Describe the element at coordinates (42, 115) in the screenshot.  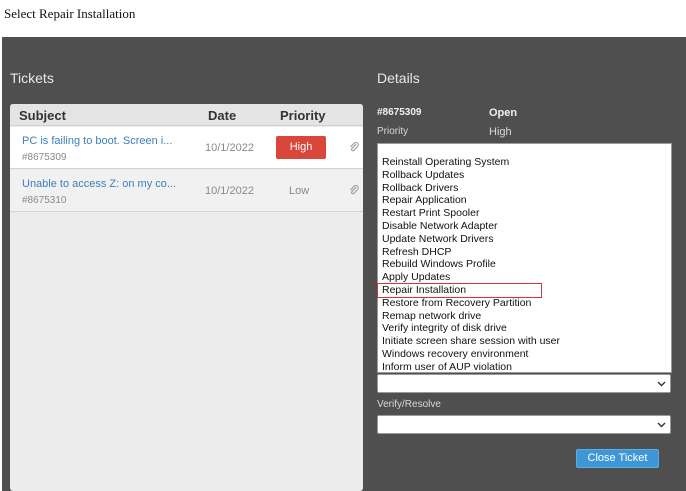
I see `column-header-subject: Subject` at that location.